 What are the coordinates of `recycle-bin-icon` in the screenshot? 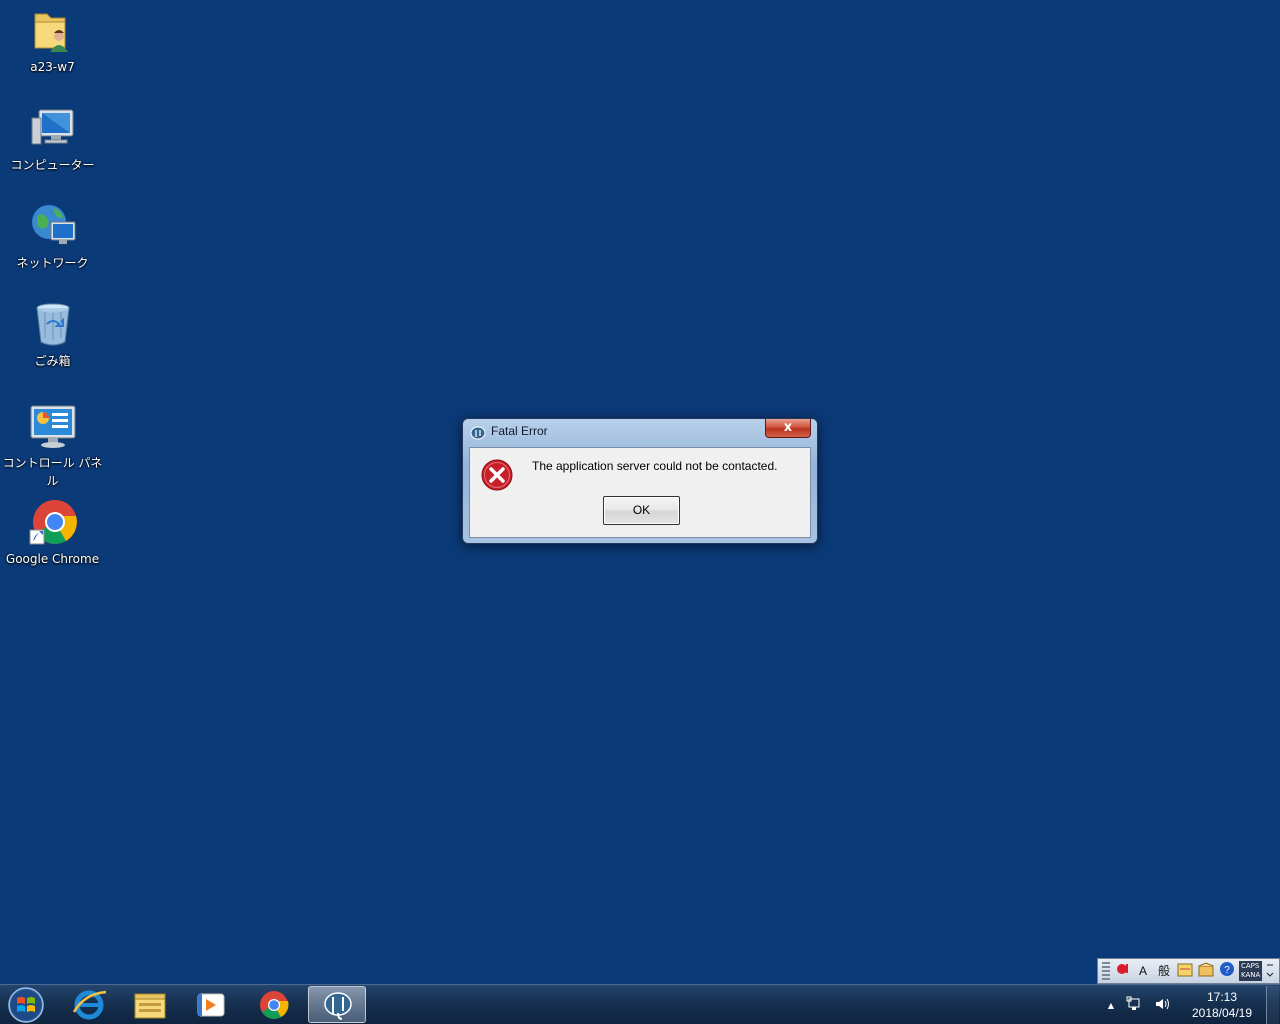 It's located at (53, 324).